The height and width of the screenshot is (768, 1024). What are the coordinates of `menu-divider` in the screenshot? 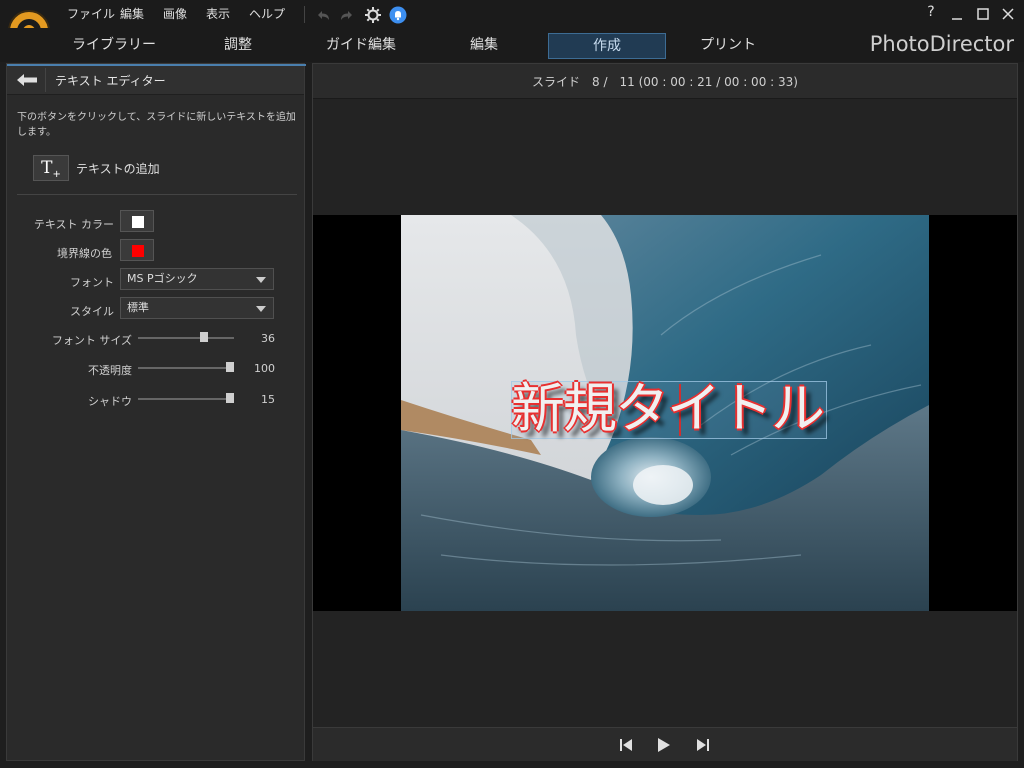 It's located at (304, 14).